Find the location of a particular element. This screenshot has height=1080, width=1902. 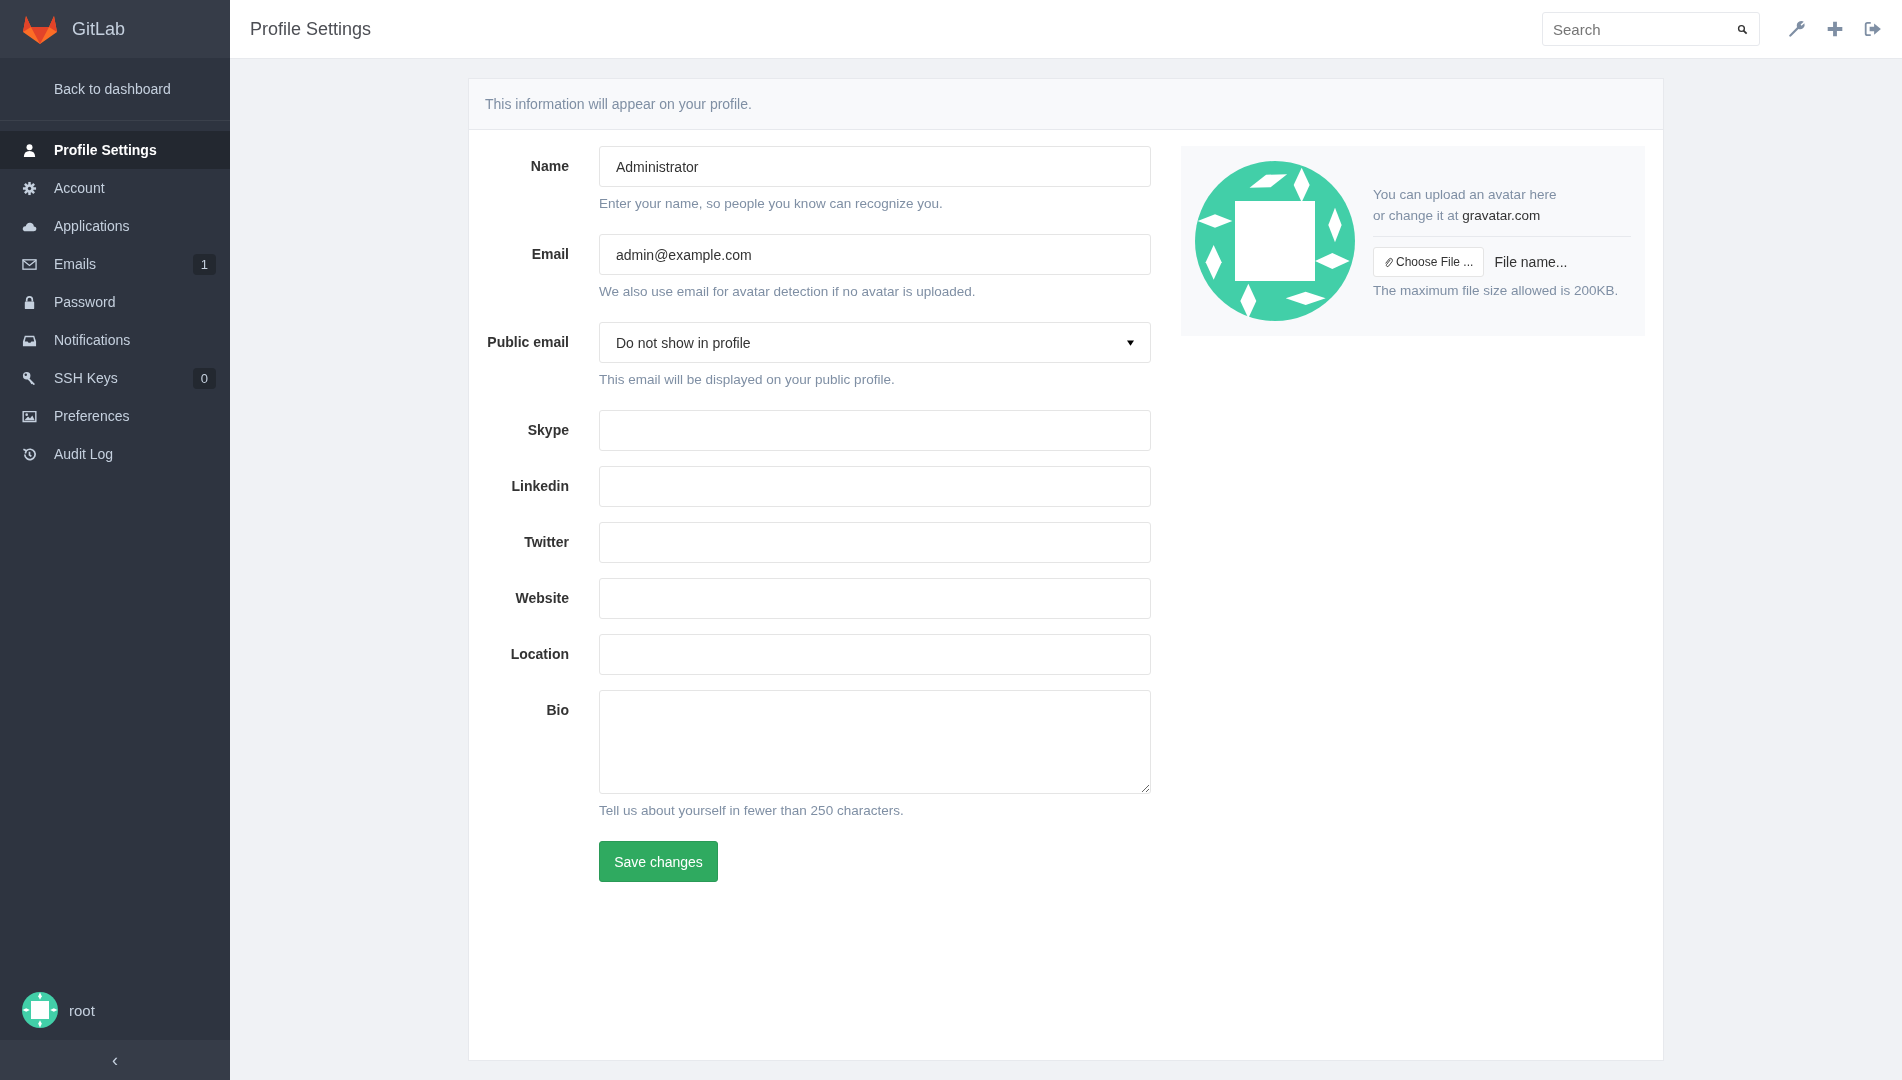

sign-out-icon is located at coordinates (1873, 29).